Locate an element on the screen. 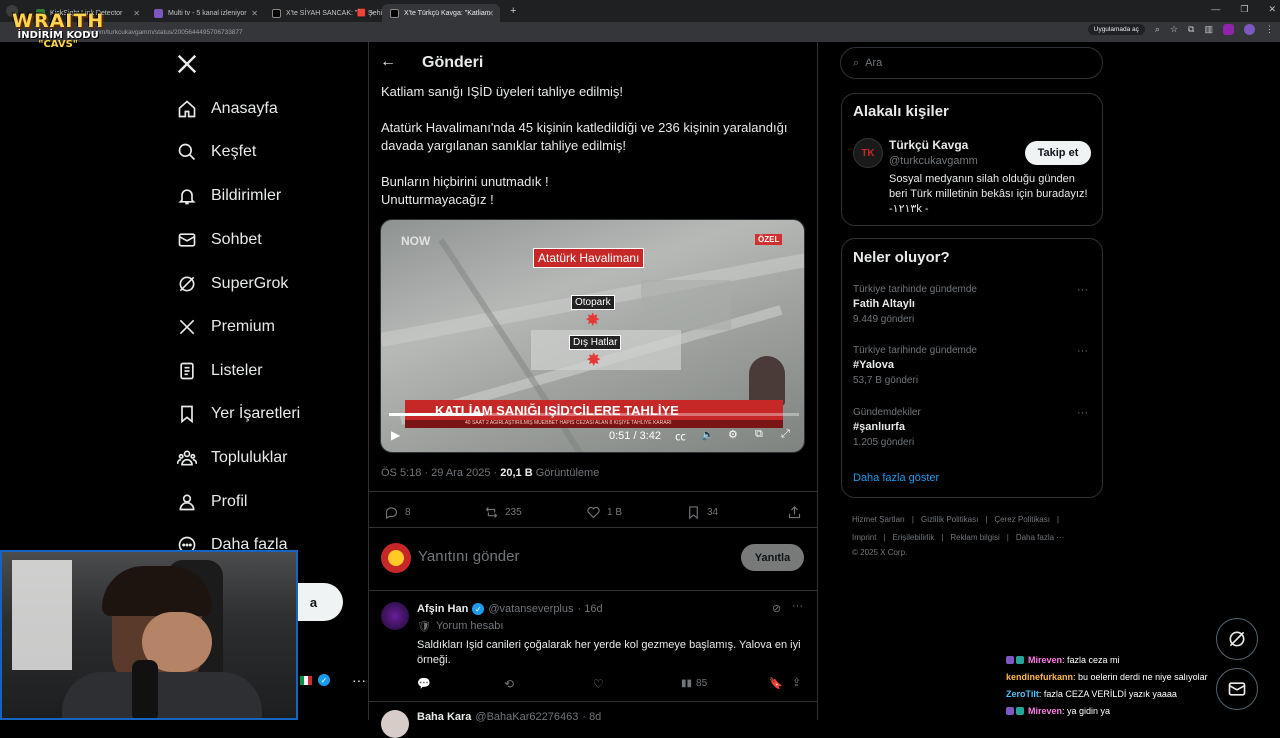  more-options-icon: ··· is located at coordinates (797, 606).